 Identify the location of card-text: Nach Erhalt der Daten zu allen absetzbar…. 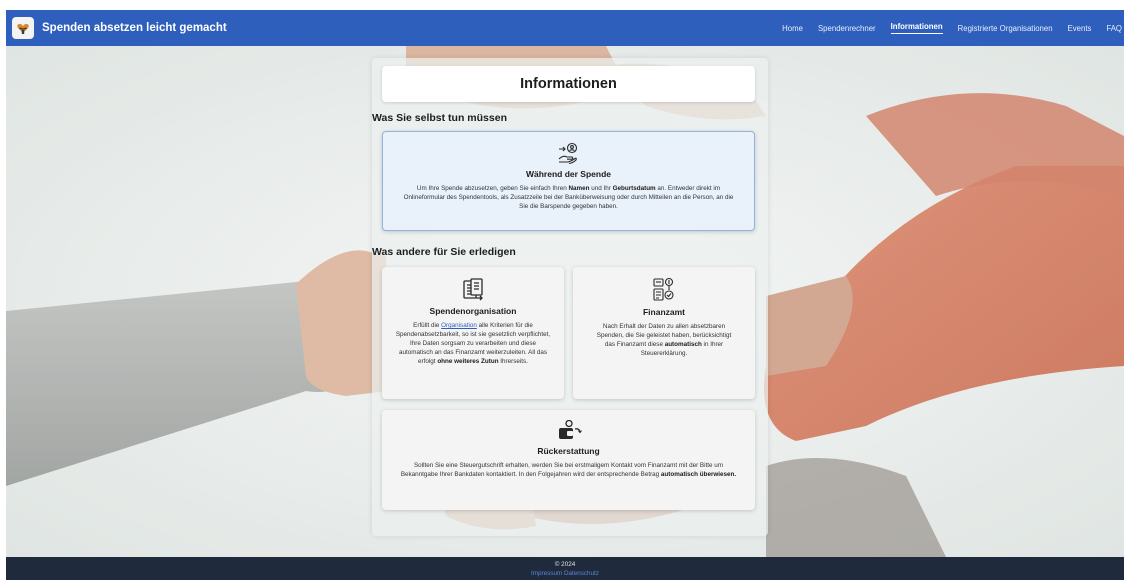
(664, 340).